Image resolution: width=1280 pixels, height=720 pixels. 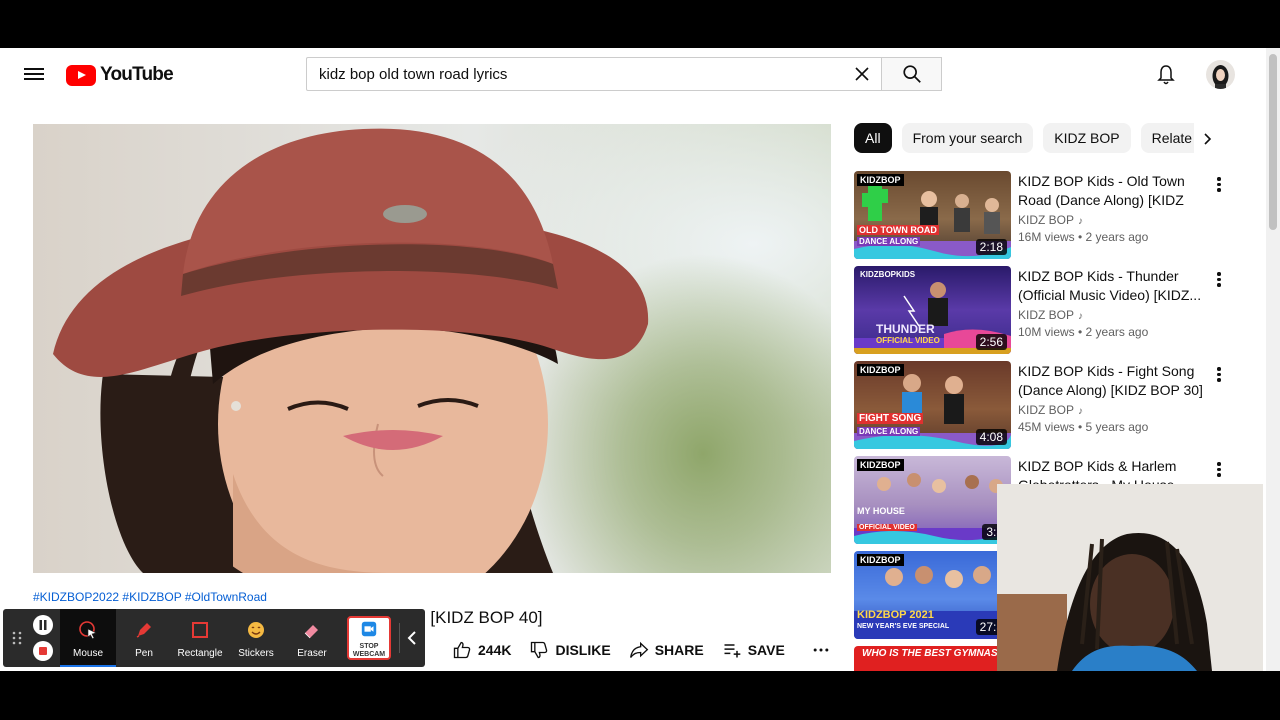 I want to click on webcam-icon, so click(x=369, y=629).